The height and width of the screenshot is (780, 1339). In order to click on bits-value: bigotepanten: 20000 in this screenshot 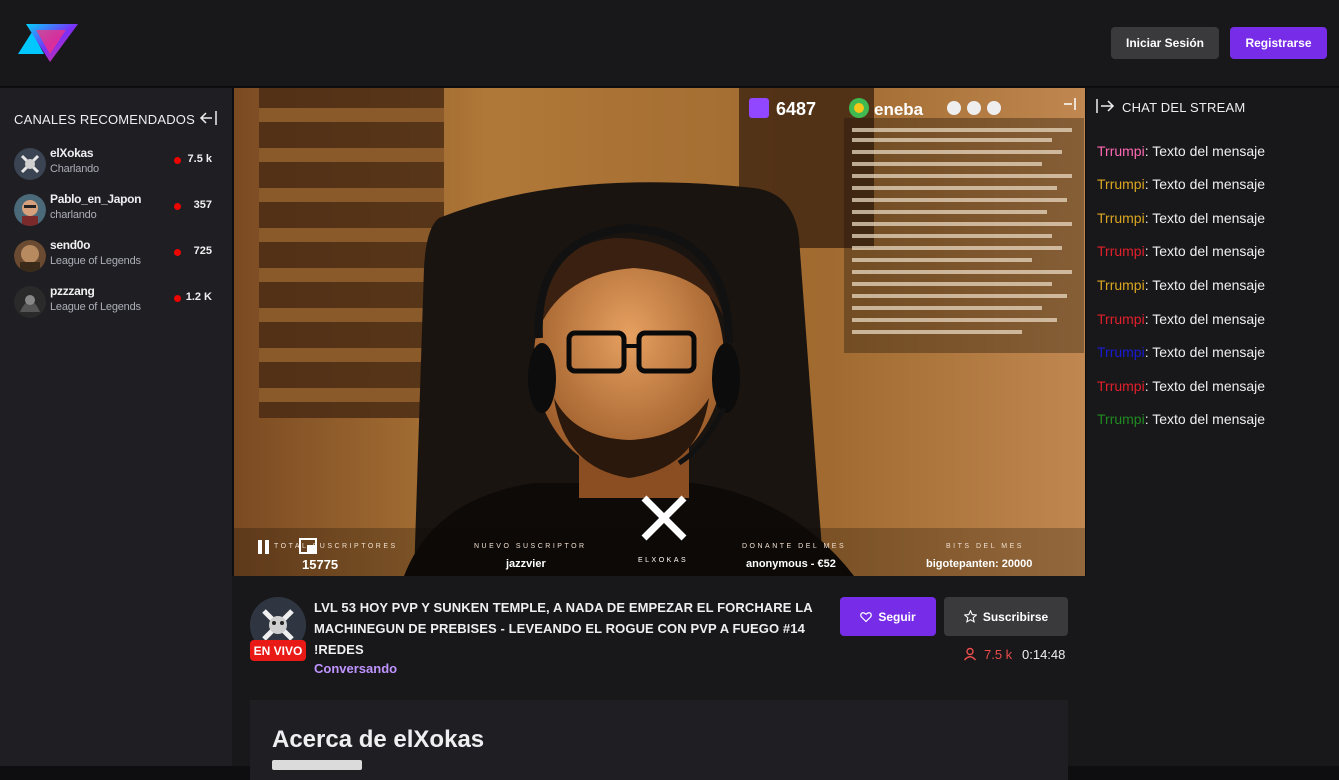, I will do `click(979, 564)`.